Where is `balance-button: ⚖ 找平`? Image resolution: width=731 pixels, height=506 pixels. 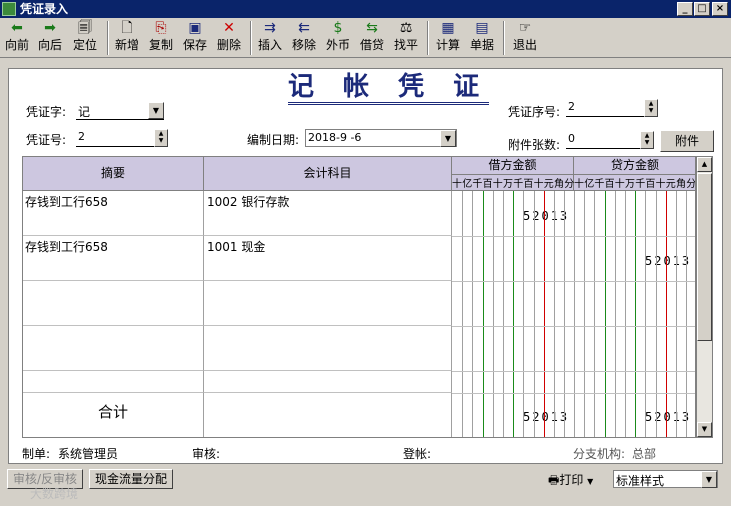
balance-button: ⚖ 找平 is located at coordinates (406, 39).